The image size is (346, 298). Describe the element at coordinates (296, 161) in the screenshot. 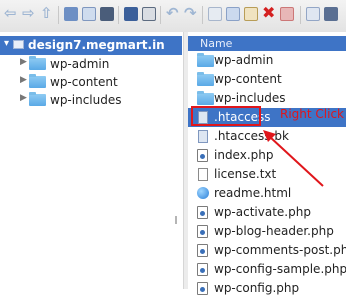

I see `arrow-shaft` at that location.